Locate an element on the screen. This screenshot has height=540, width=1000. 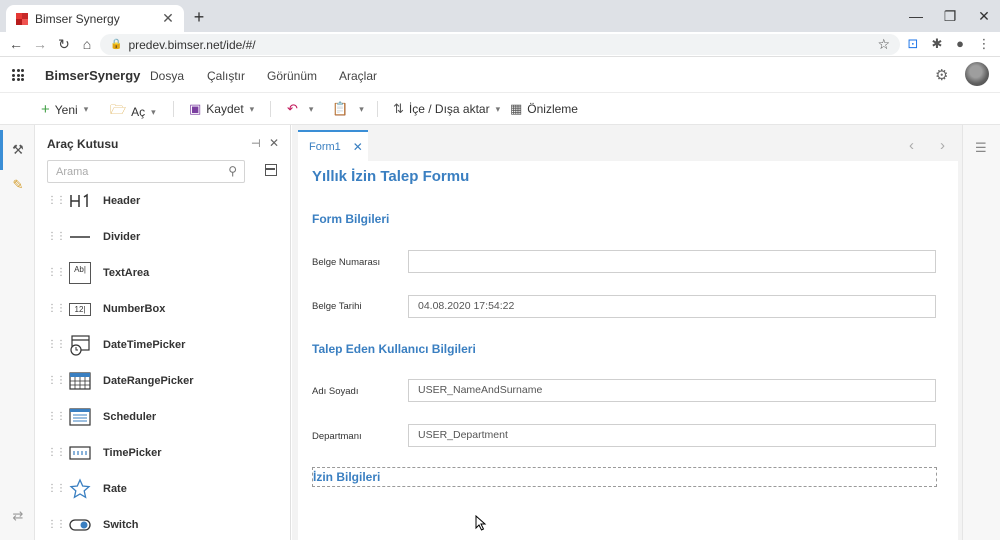
section-requester-info: Talep Eden Kullanıcı Bilgileri is located at coordinates (394, 349).